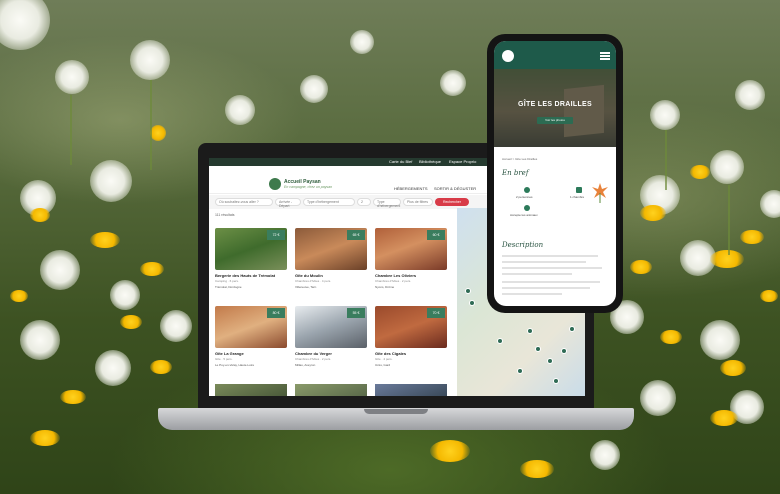  I want to click on nav-item-hebergements: HÉBERGEMENTS, so click(411, 188).